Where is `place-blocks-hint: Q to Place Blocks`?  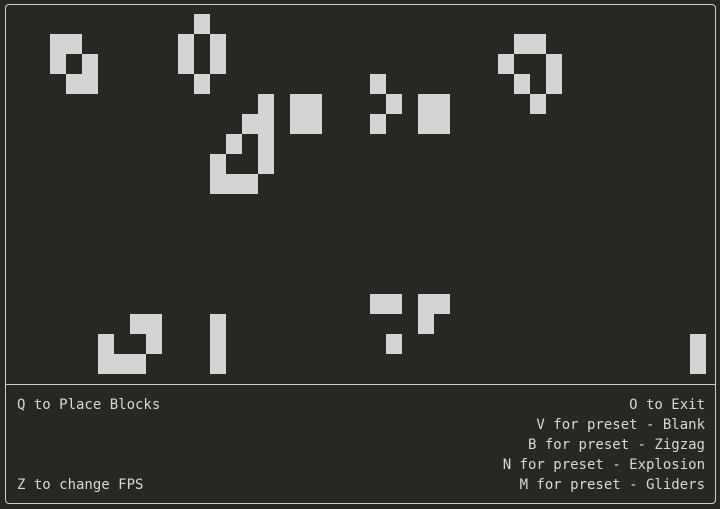
place-blocks-hint: Q to Place Blocks is located at coordinates (89, 405).